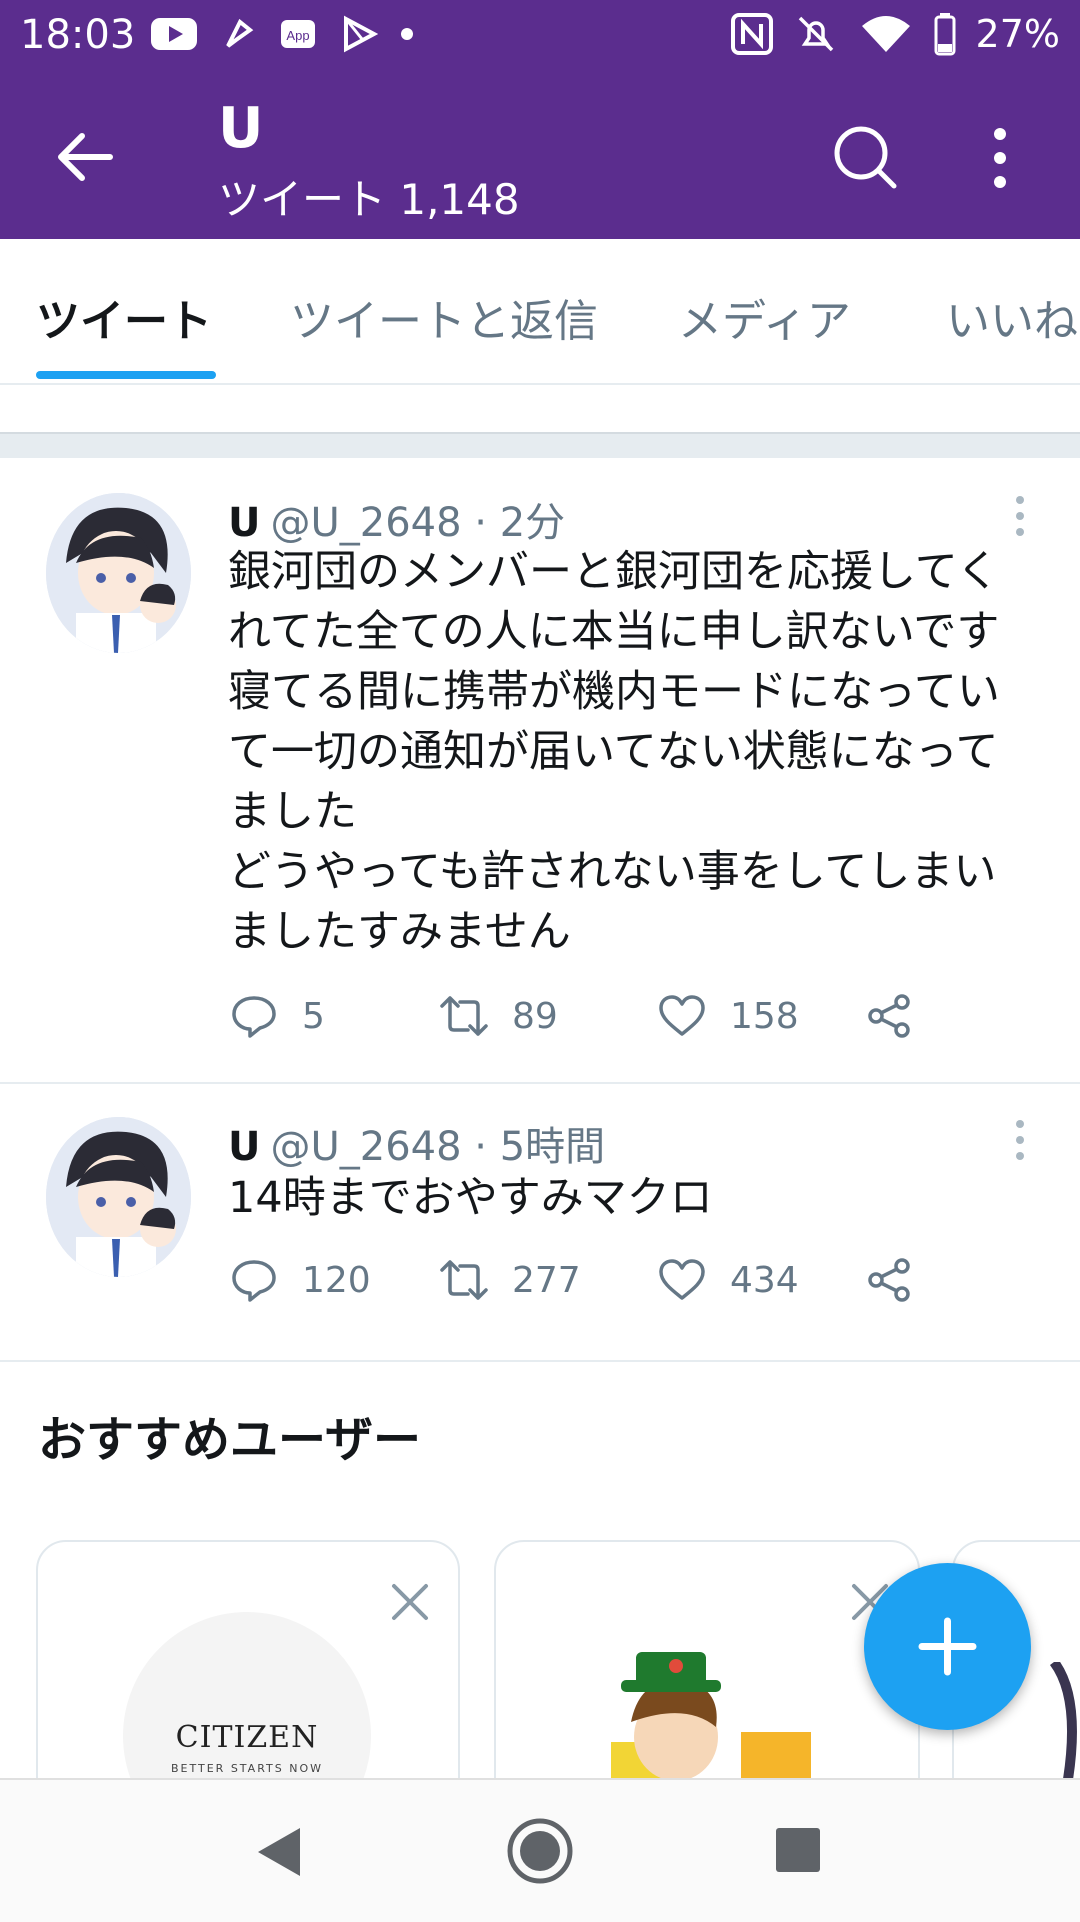  I want to click on app-badge-icon: App, so click(298, 34).